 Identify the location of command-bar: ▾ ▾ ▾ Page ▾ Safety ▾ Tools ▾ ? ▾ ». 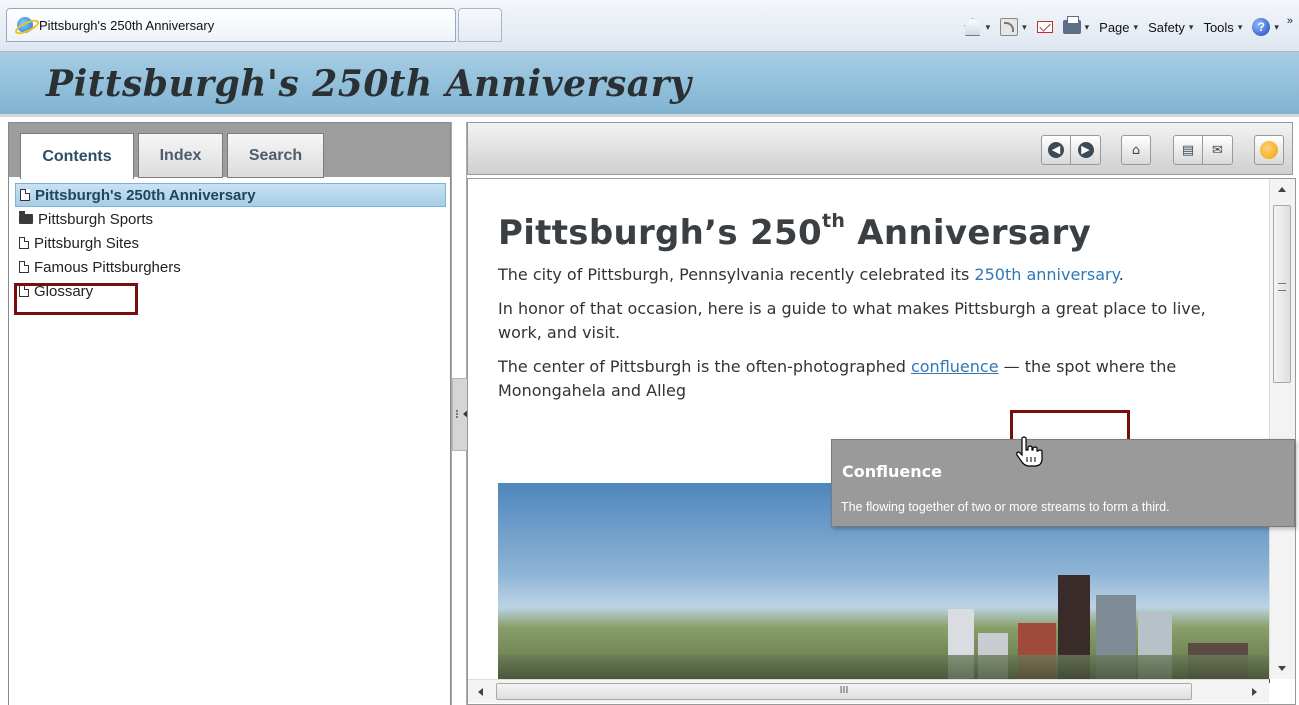
(1123, 27).